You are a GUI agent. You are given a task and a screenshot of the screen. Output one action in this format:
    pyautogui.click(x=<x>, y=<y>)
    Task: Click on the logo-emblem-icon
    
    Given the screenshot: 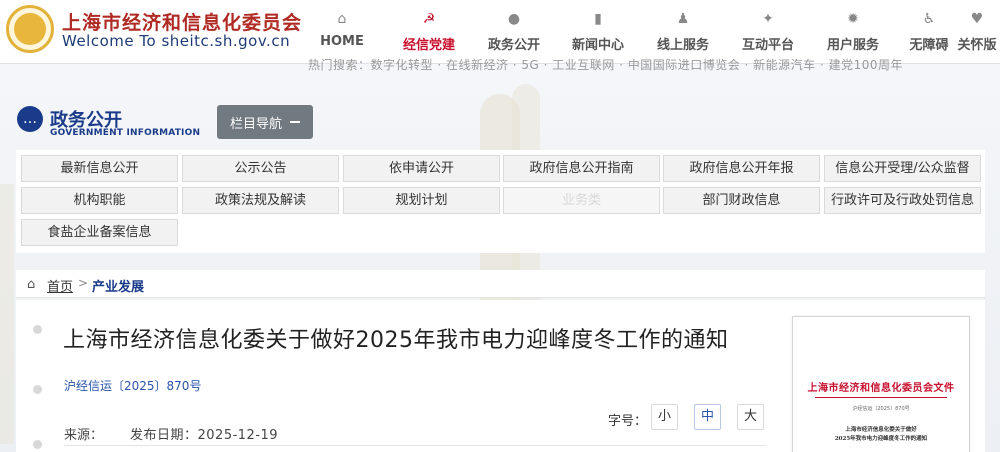 What is the action you would take?
    pyautogui.click(x=30, y=29)
    